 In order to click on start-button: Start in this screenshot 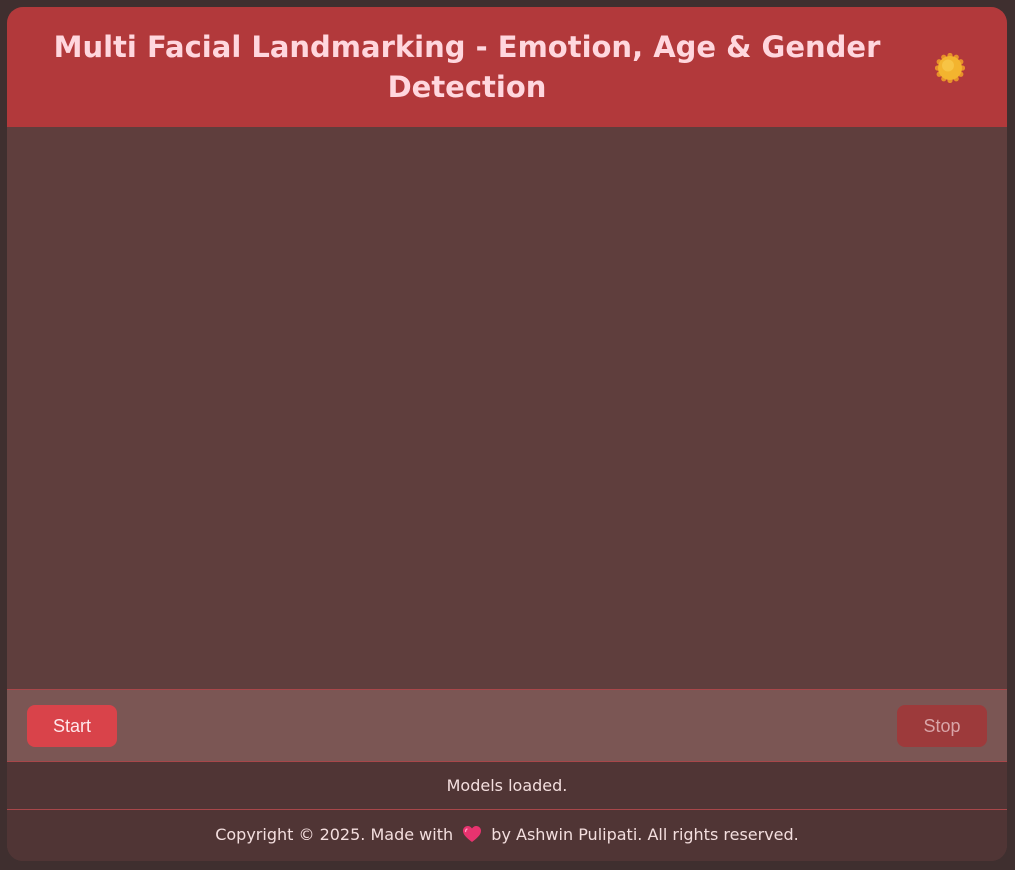, I will do `click(72, 726)`.